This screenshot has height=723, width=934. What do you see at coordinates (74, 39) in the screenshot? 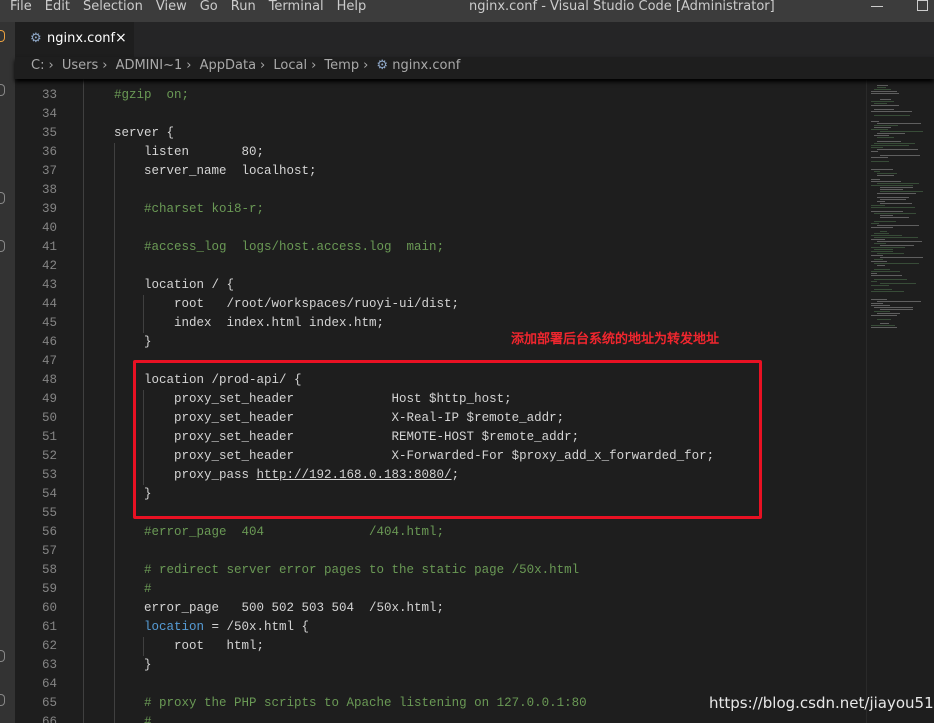
I see `tab-nginx-conf: ⚙ nginx.conf ×` at bounding box center [74, 39].